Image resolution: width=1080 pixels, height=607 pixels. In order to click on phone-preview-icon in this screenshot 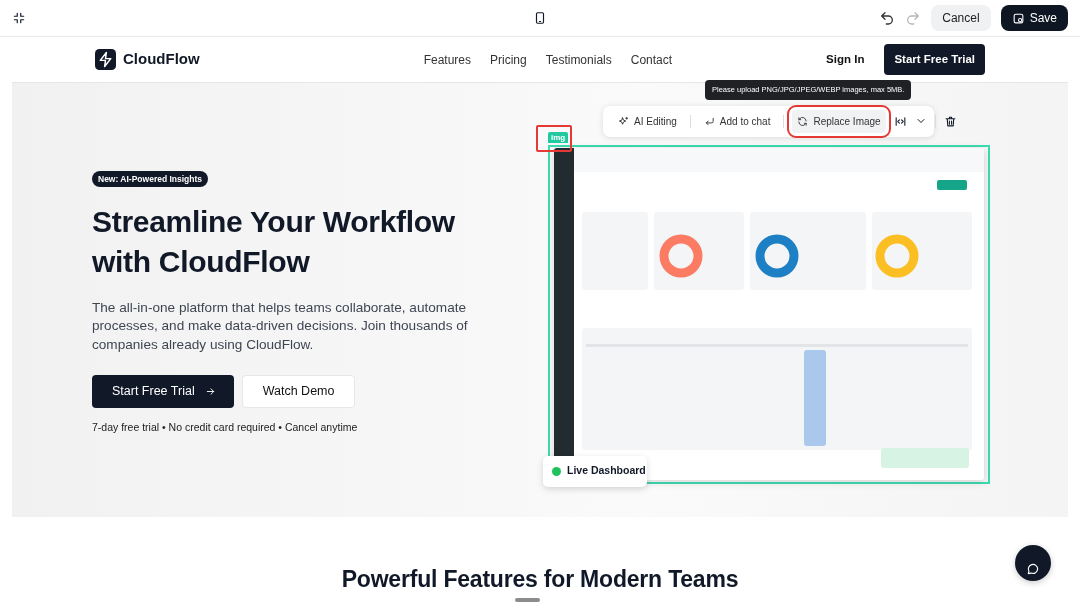, I will do `click(540, 18)`.